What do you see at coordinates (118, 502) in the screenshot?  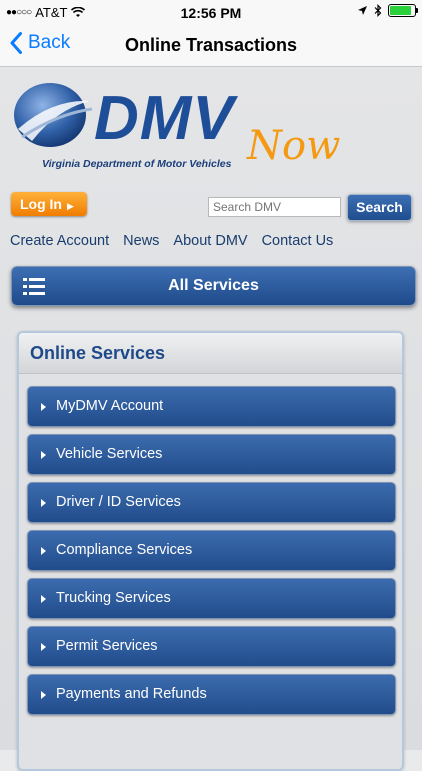 I see `service-item-label: Driver / ID Services` at bounding box center [118, 502].